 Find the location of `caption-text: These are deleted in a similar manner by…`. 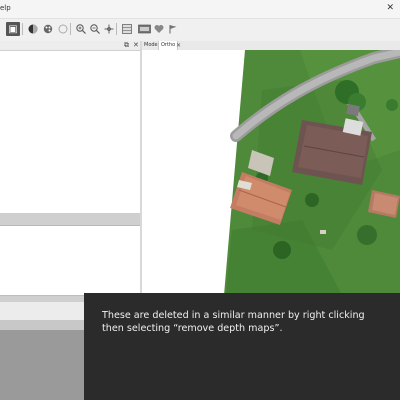

caption-text: These are deleted in a similar manner by… is located at coordinates (233, 322).